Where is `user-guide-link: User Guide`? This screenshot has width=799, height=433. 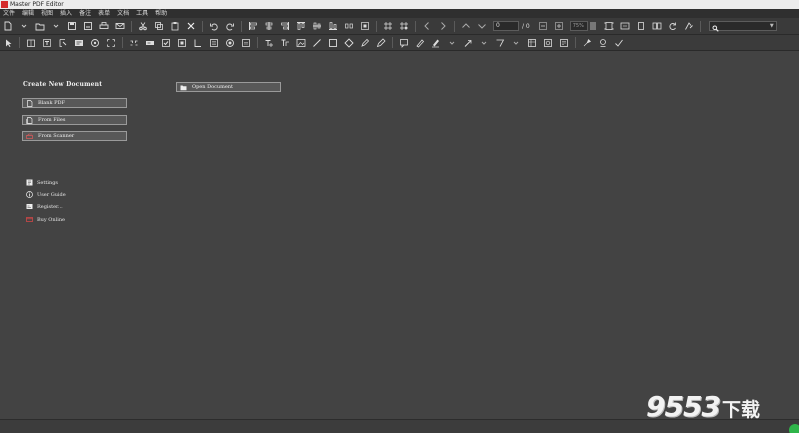
user-guide-link: User Guide is located at coordinates (46, 194).